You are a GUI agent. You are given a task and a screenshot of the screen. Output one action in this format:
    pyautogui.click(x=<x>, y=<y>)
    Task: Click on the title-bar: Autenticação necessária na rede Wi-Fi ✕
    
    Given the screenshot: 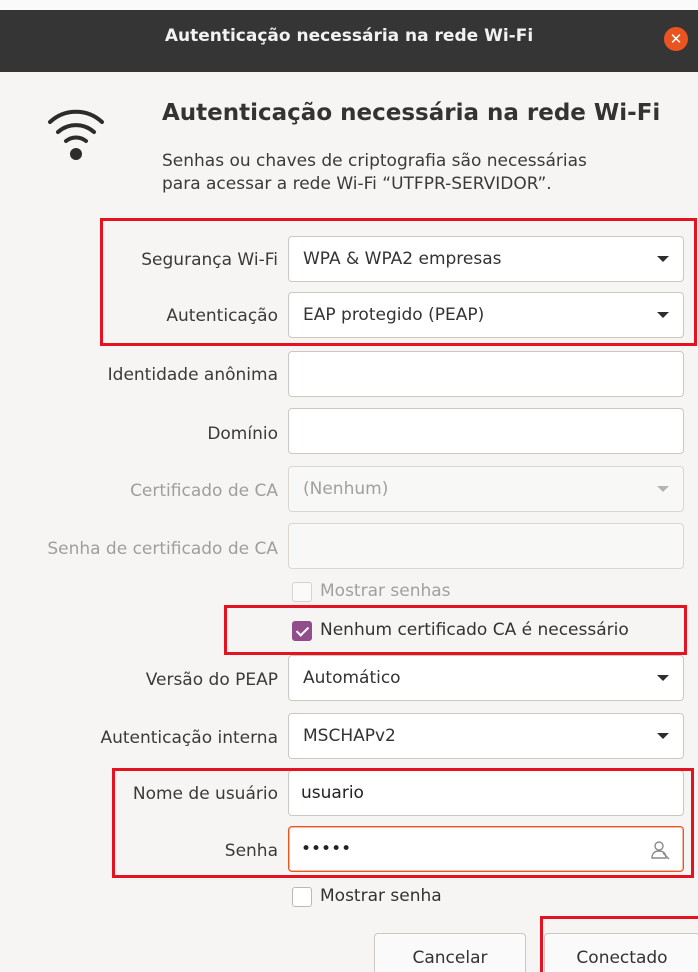 What is the action you would take?
    pyautogui.click(x=349, y=36)
    